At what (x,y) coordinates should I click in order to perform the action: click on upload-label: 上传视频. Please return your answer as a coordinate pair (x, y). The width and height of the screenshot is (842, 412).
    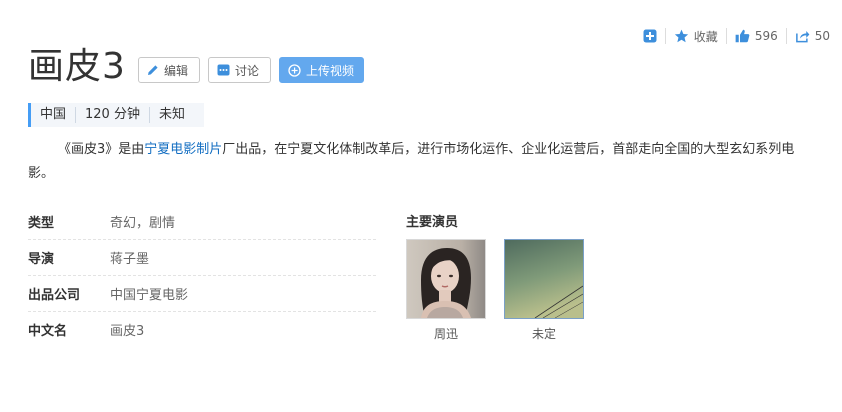
    Looking at the image, I should click on (330, 70).